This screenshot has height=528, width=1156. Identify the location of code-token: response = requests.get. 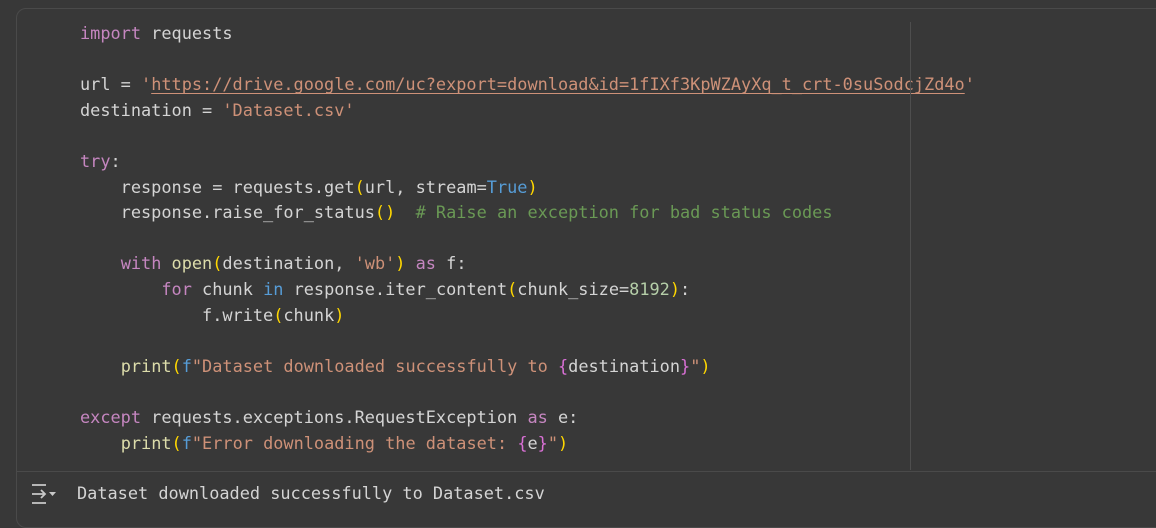
(217, 186).